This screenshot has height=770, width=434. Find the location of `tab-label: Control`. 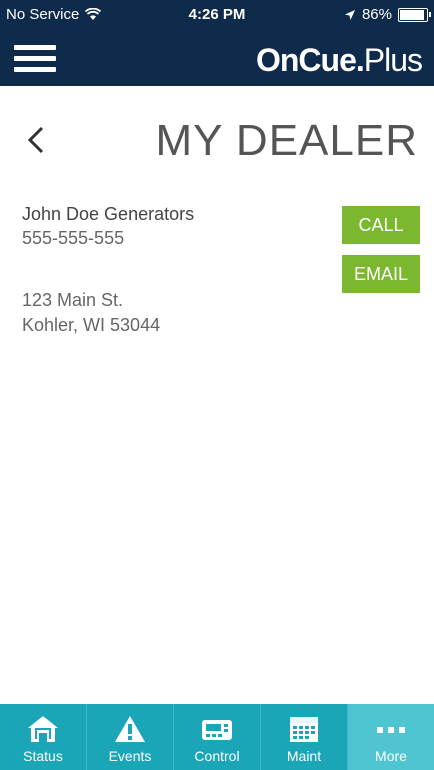

tab-label: Control is located at coordinates (217, 756).